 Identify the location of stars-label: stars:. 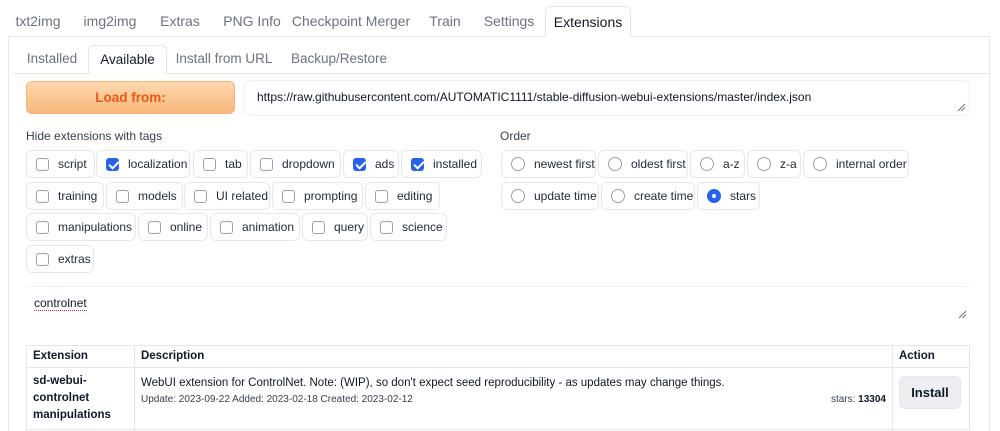
(843, 399).